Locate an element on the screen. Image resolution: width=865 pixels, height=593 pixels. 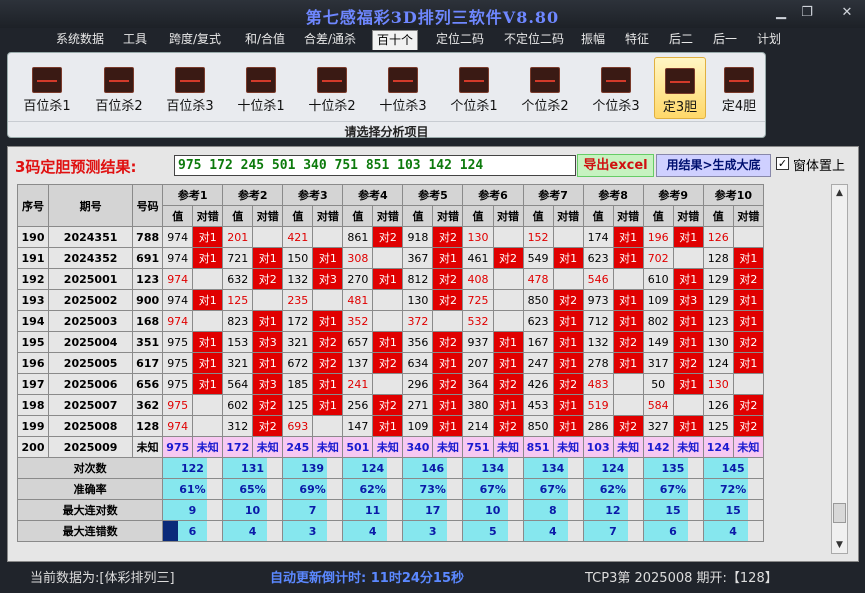
column-header: 号码 is located at coordinates (148, 205).